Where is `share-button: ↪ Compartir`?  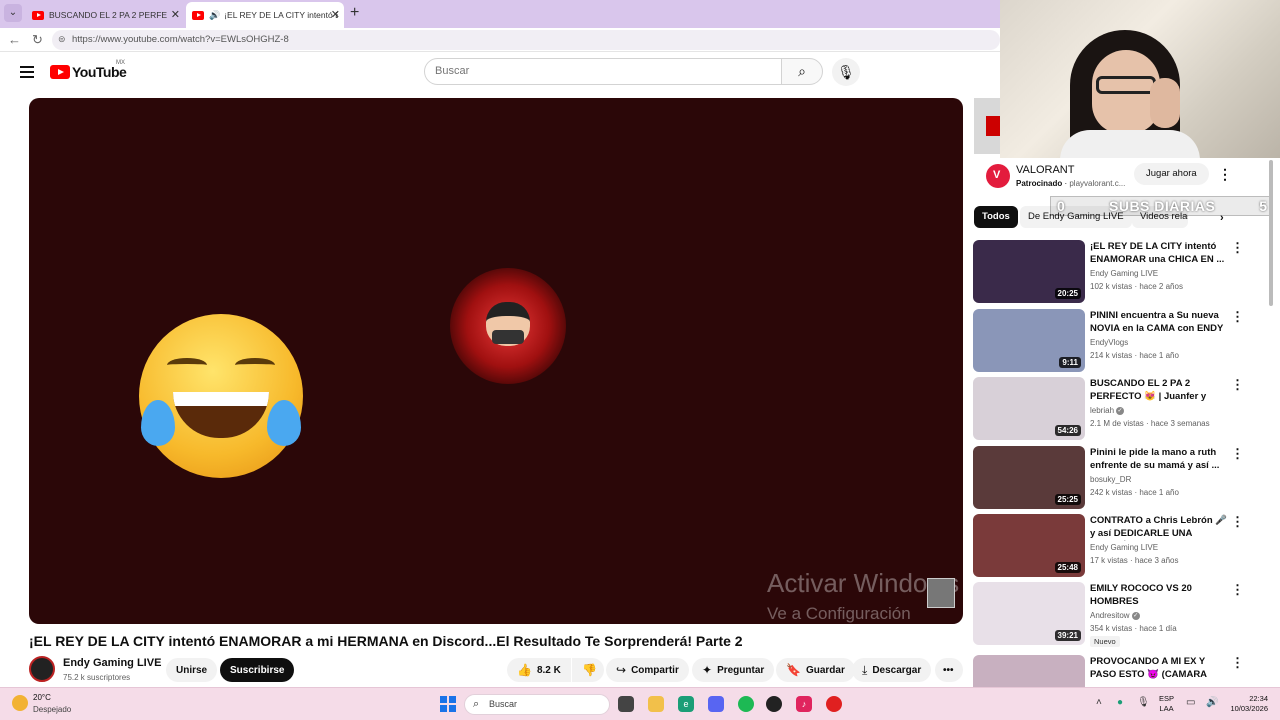 share-button: ↪ Compartir is located at coordinates (647, 670).